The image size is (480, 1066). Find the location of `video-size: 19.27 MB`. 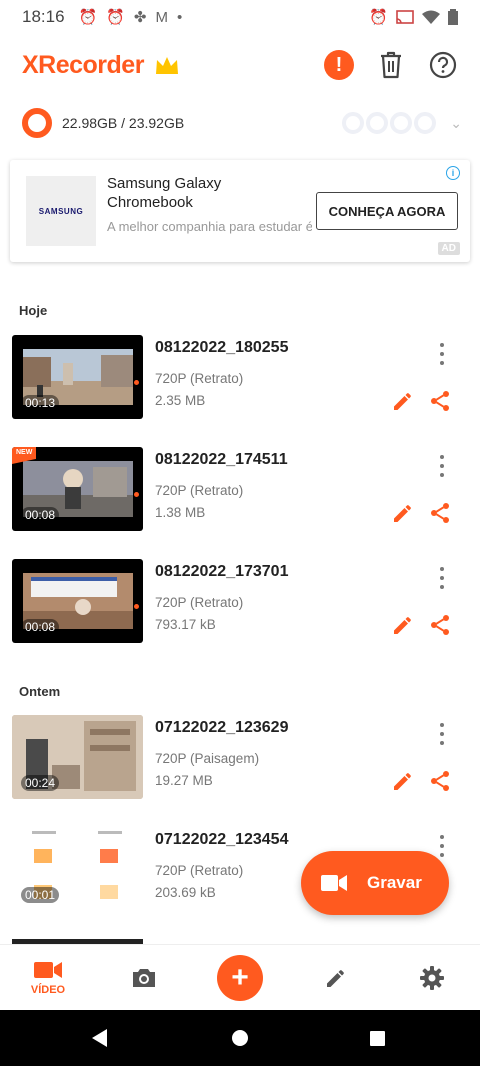

video-size: 19.27 MB is located at coordinates (184, 780).